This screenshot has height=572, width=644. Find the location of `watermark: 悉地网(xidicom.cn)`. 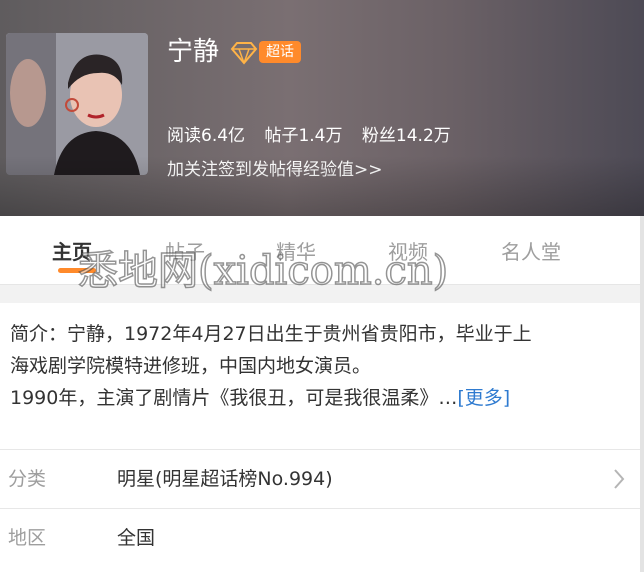

watermark: 悉地网(xidicom.cn) is located at coordinates (263, 271).